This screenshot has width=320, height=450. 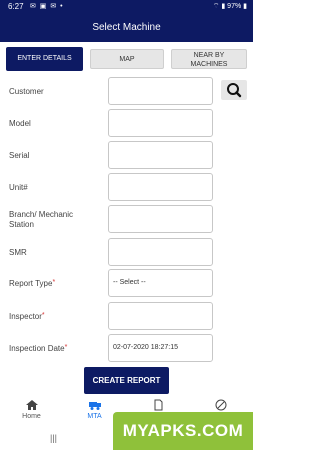 I want to click on app-bar: Select Machine, so click(x=126, y=28).